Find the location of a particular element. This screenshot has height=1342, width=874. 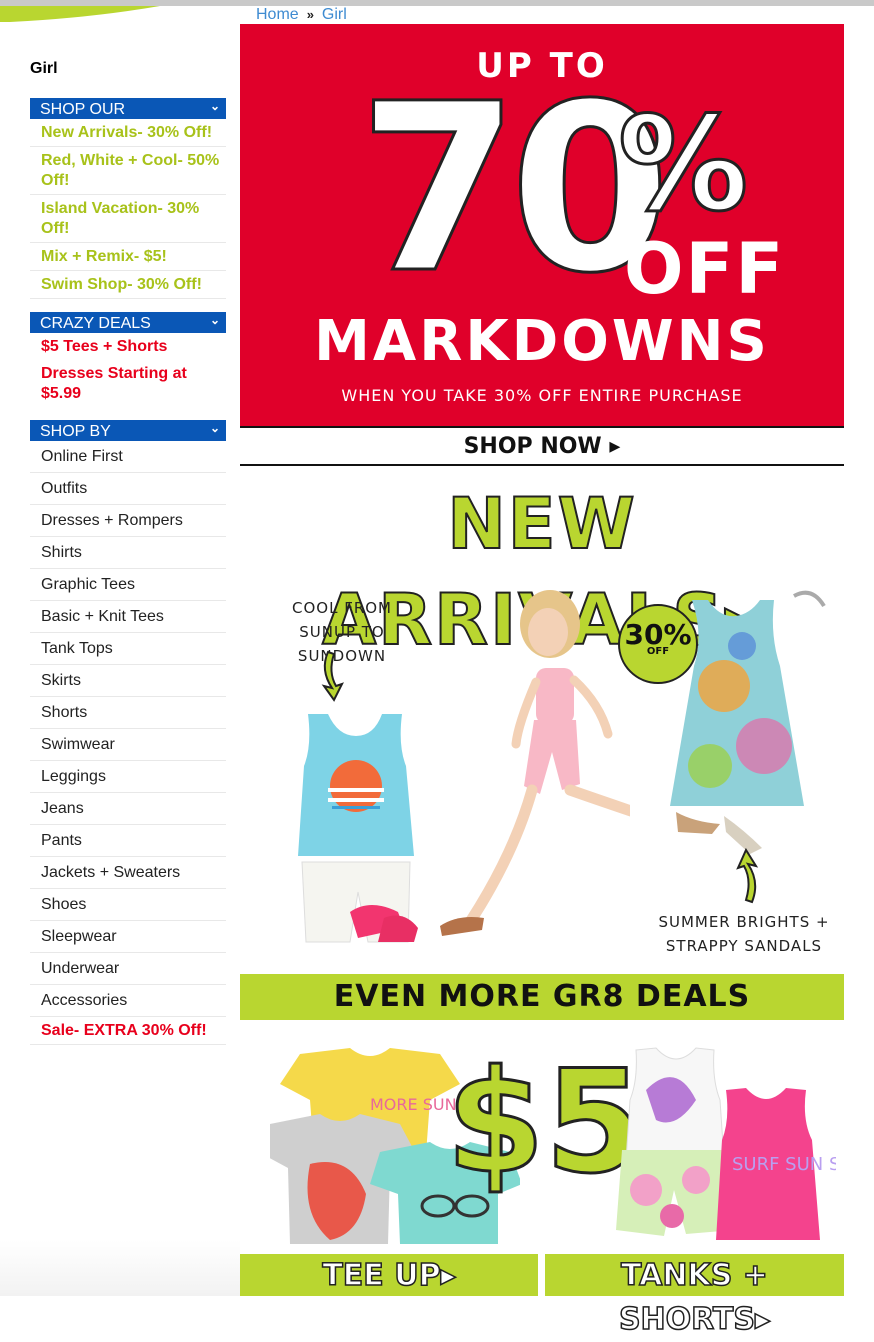

shop-our-heading: SHOP OUR is located at coordinates (83, 109).